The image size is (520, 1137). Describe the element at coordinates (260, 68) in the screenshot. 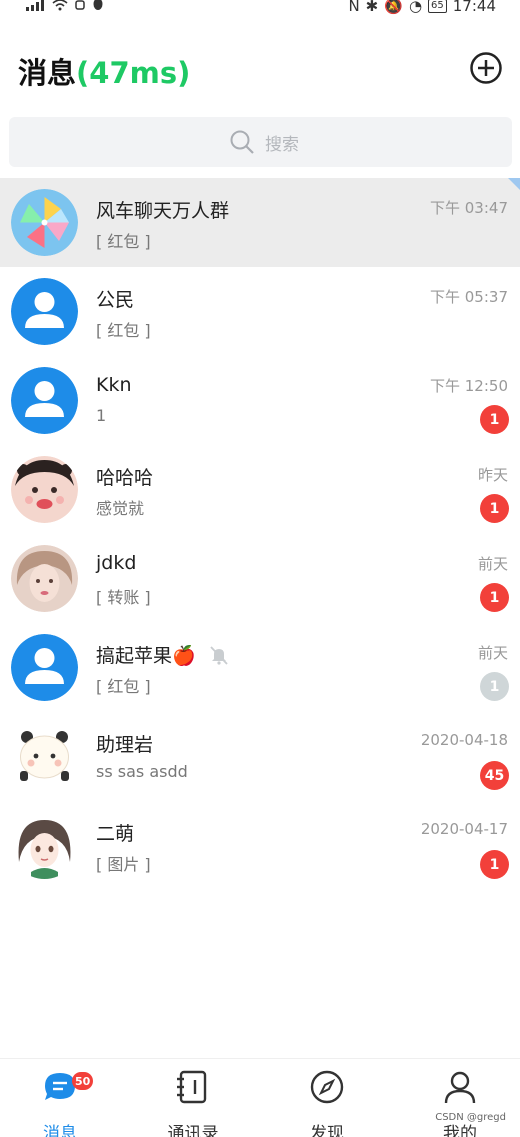

I see `header: 消息(47ms)` at that location.